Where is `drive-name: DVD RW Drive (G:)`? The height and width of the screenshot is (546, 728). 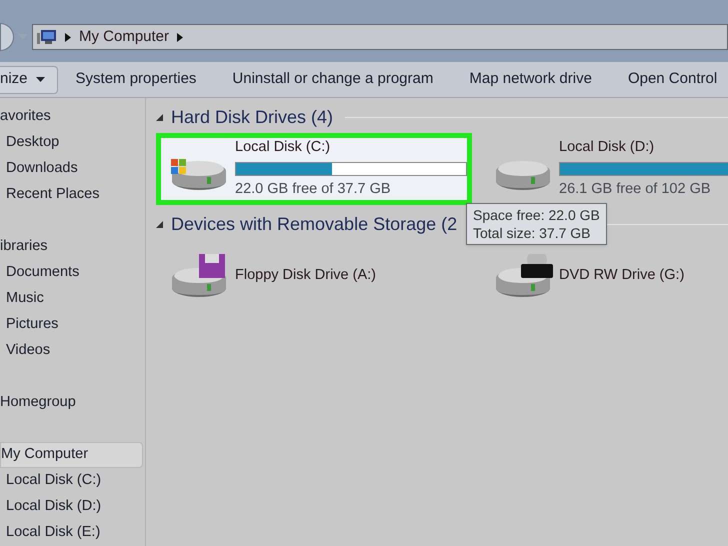 drive-name: DVD RW Drive (G:) is located at coordinates (622, 276).